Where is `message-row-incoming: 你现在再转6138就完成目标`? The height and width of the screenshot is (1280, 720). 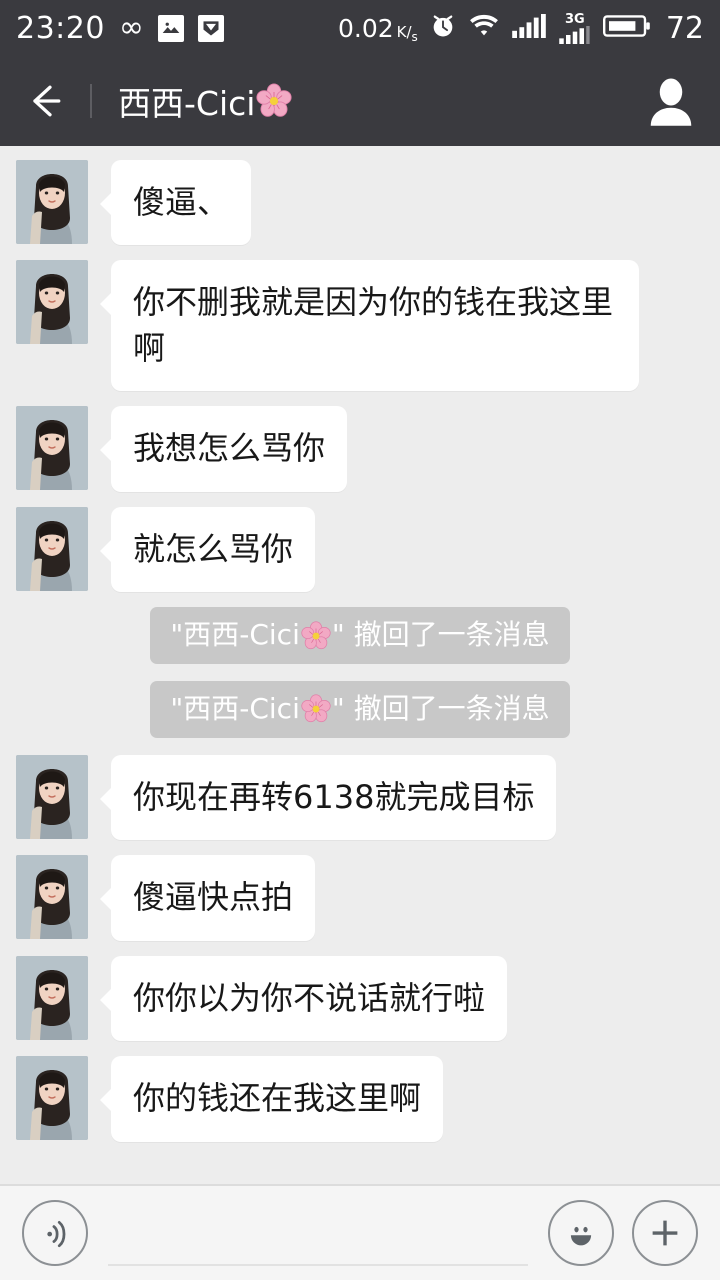 message-row-incoming: 你现在再转6138就完成目标 is located at coordinates (360, 797).